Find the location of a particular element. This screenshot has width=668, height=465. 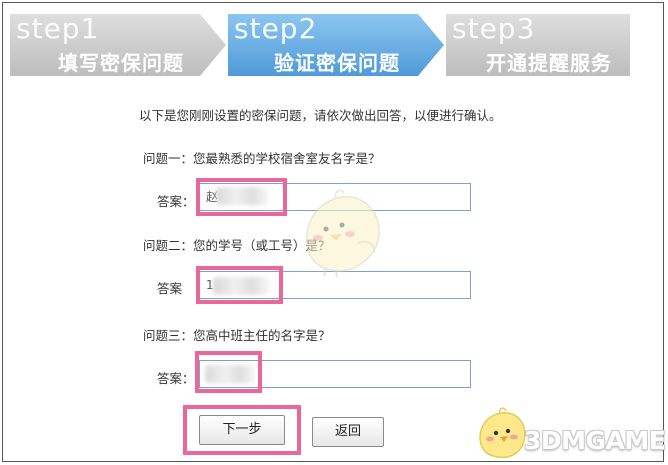

answer-2-label: 答案 is located at coordinates (170, 288).